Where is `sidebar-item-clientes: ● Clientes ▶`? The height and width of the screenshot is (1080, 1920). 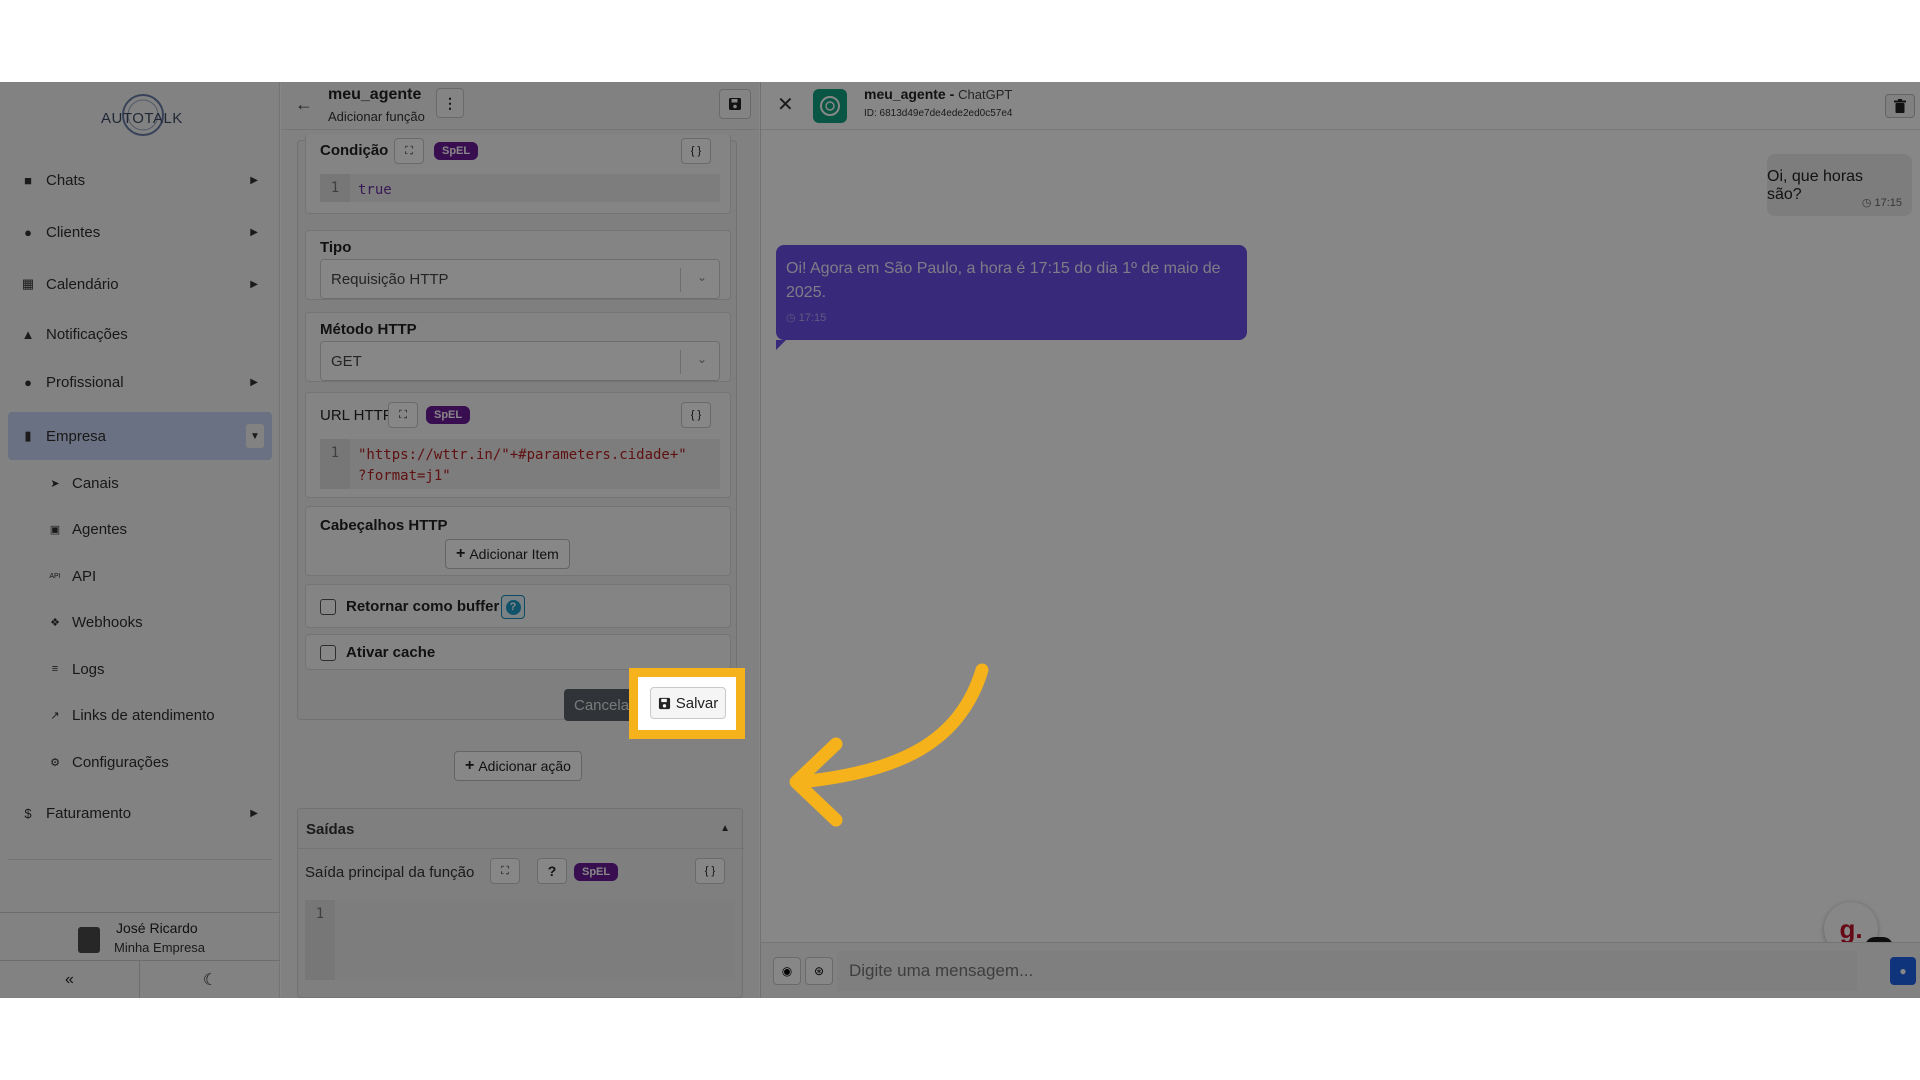
sidebar-item-clientes: ● Clientes ▶ is located at coordinates (140, 232).